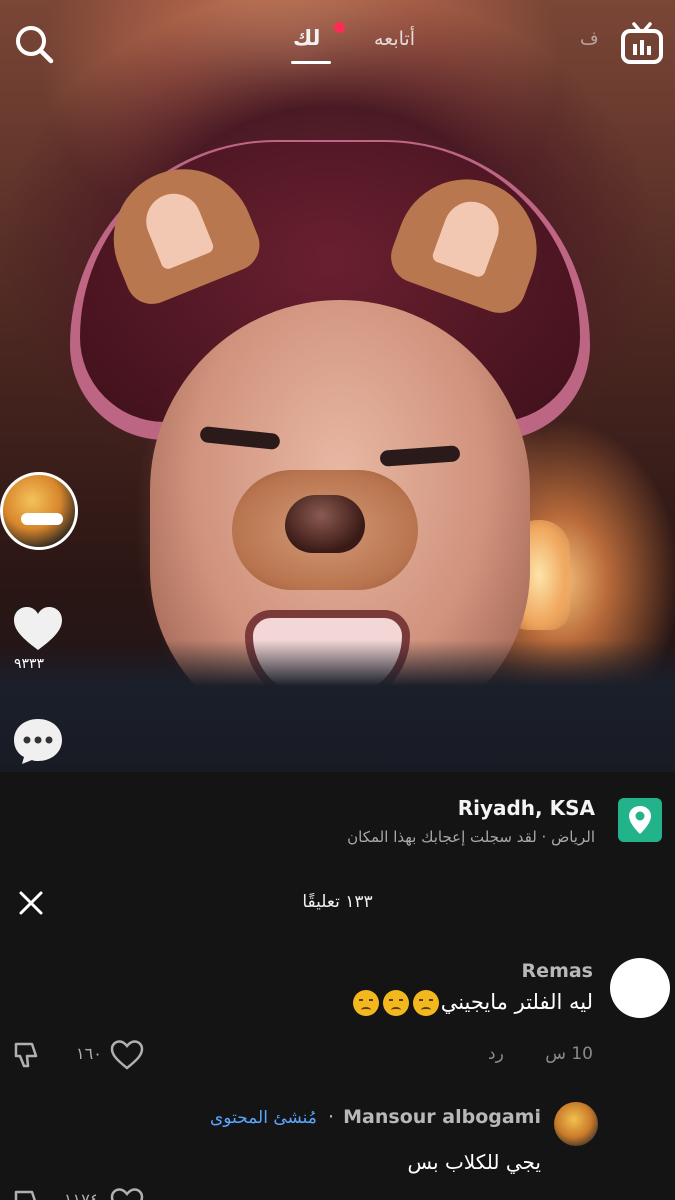 This screenshot has width=675, height=1200. What do you see at coordinates (642, 43) in the screenshot?
I see `tv-icon` at bounding box center [642, 43].